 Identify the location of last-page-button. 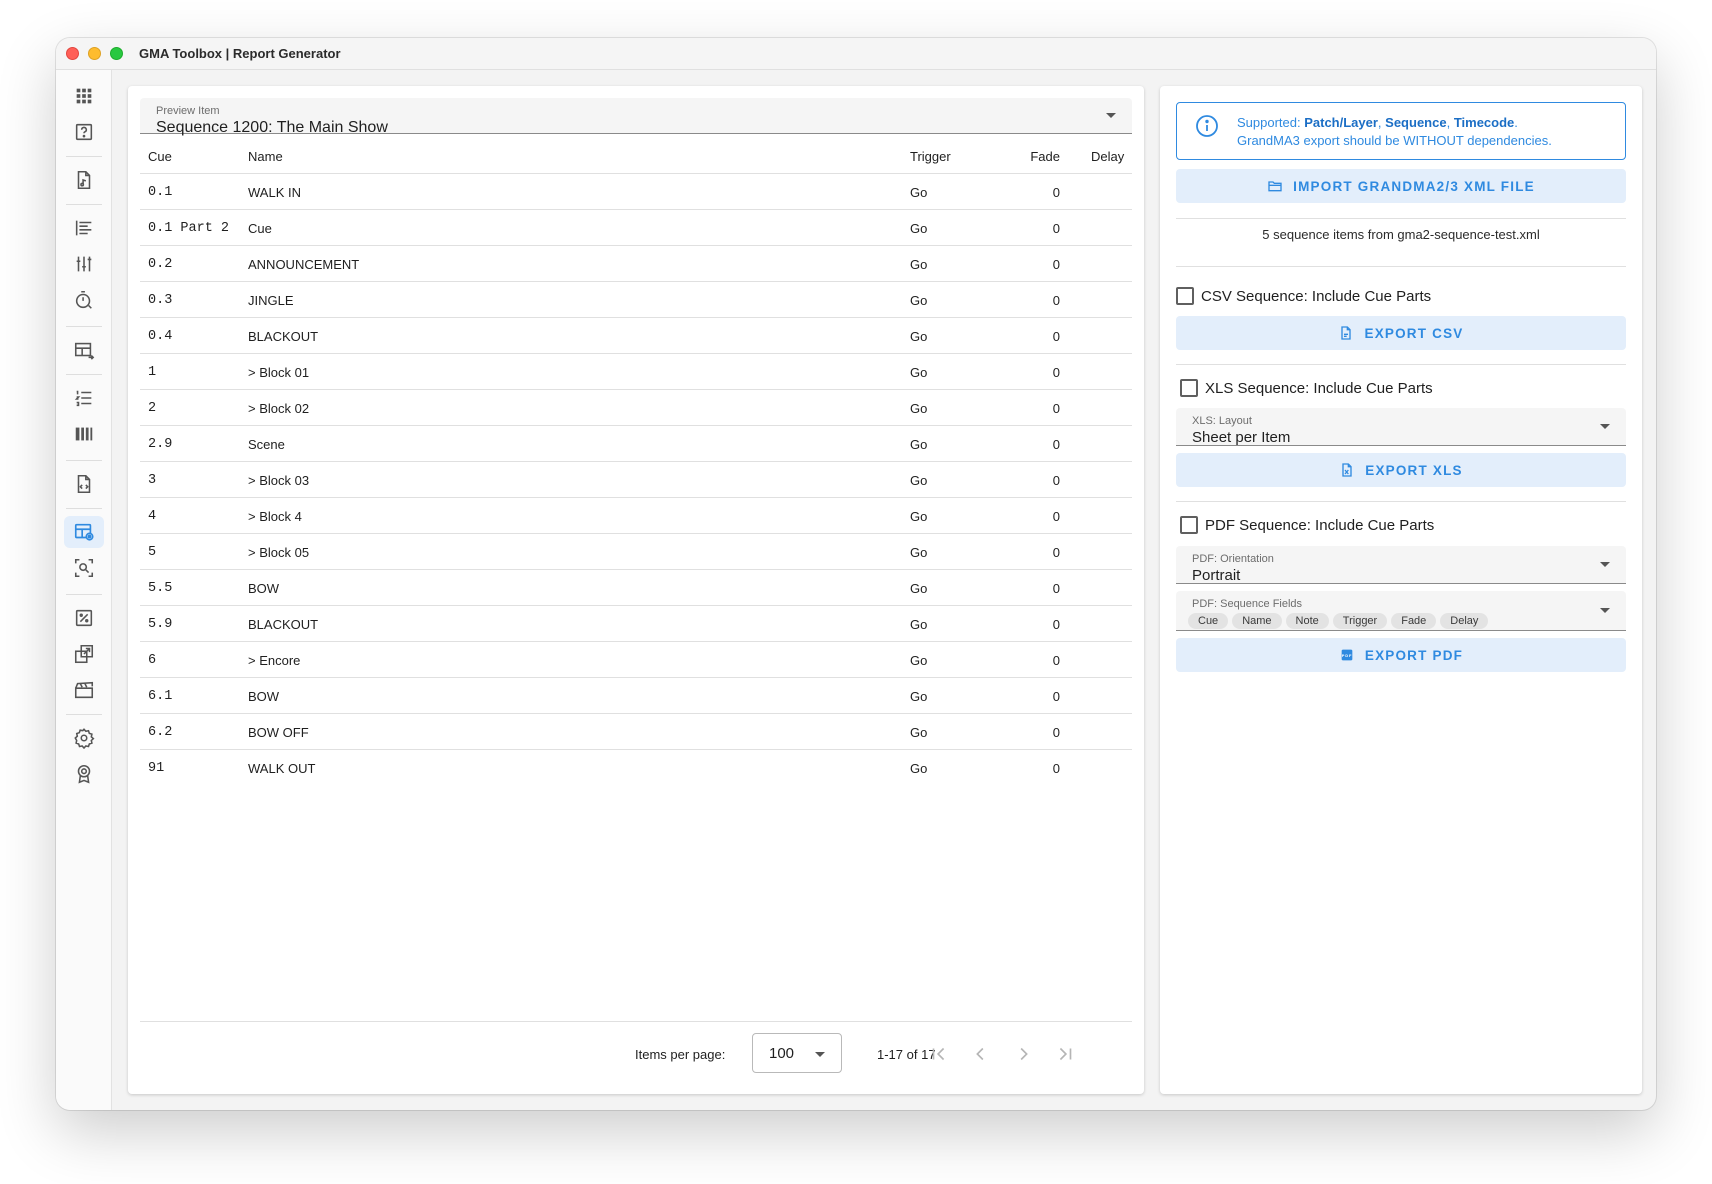
(1065, 1054).